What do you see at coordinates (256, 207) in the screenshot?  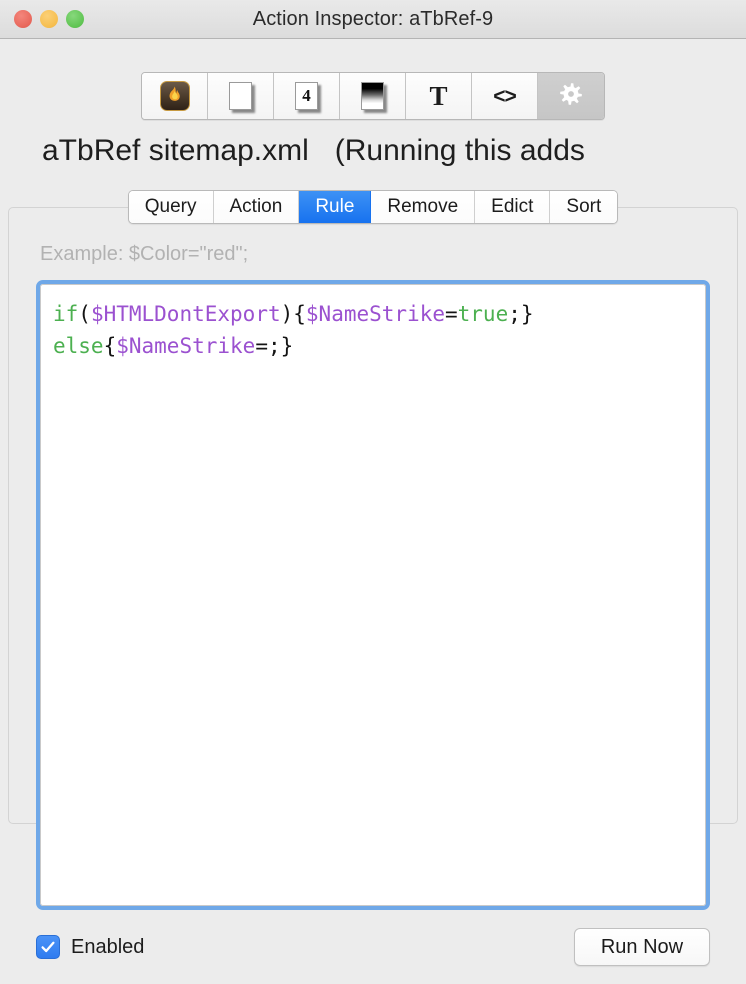 I see `tab-action: Action` at bounding box center [256, 207].